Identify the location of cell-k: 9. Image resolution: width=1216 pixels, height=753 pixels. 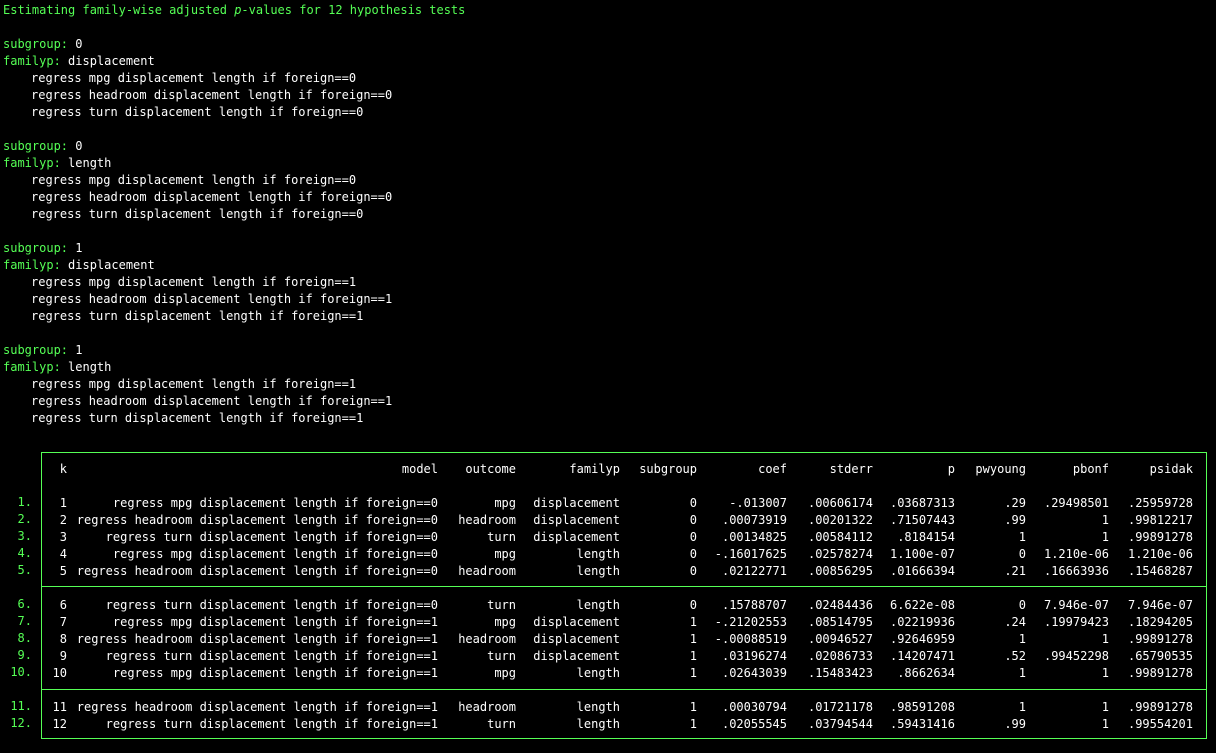
(63, 656).